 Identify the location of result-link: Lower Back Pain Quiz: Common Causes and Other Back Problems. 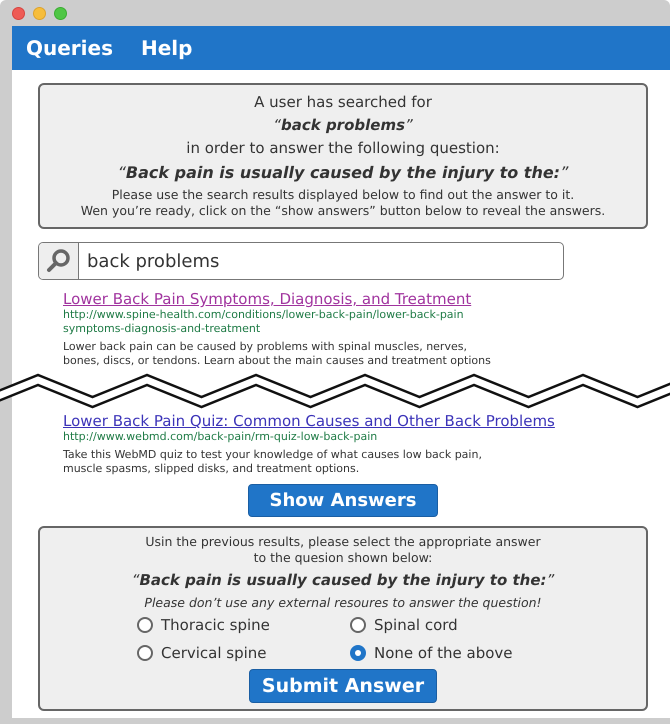
(309, 421).